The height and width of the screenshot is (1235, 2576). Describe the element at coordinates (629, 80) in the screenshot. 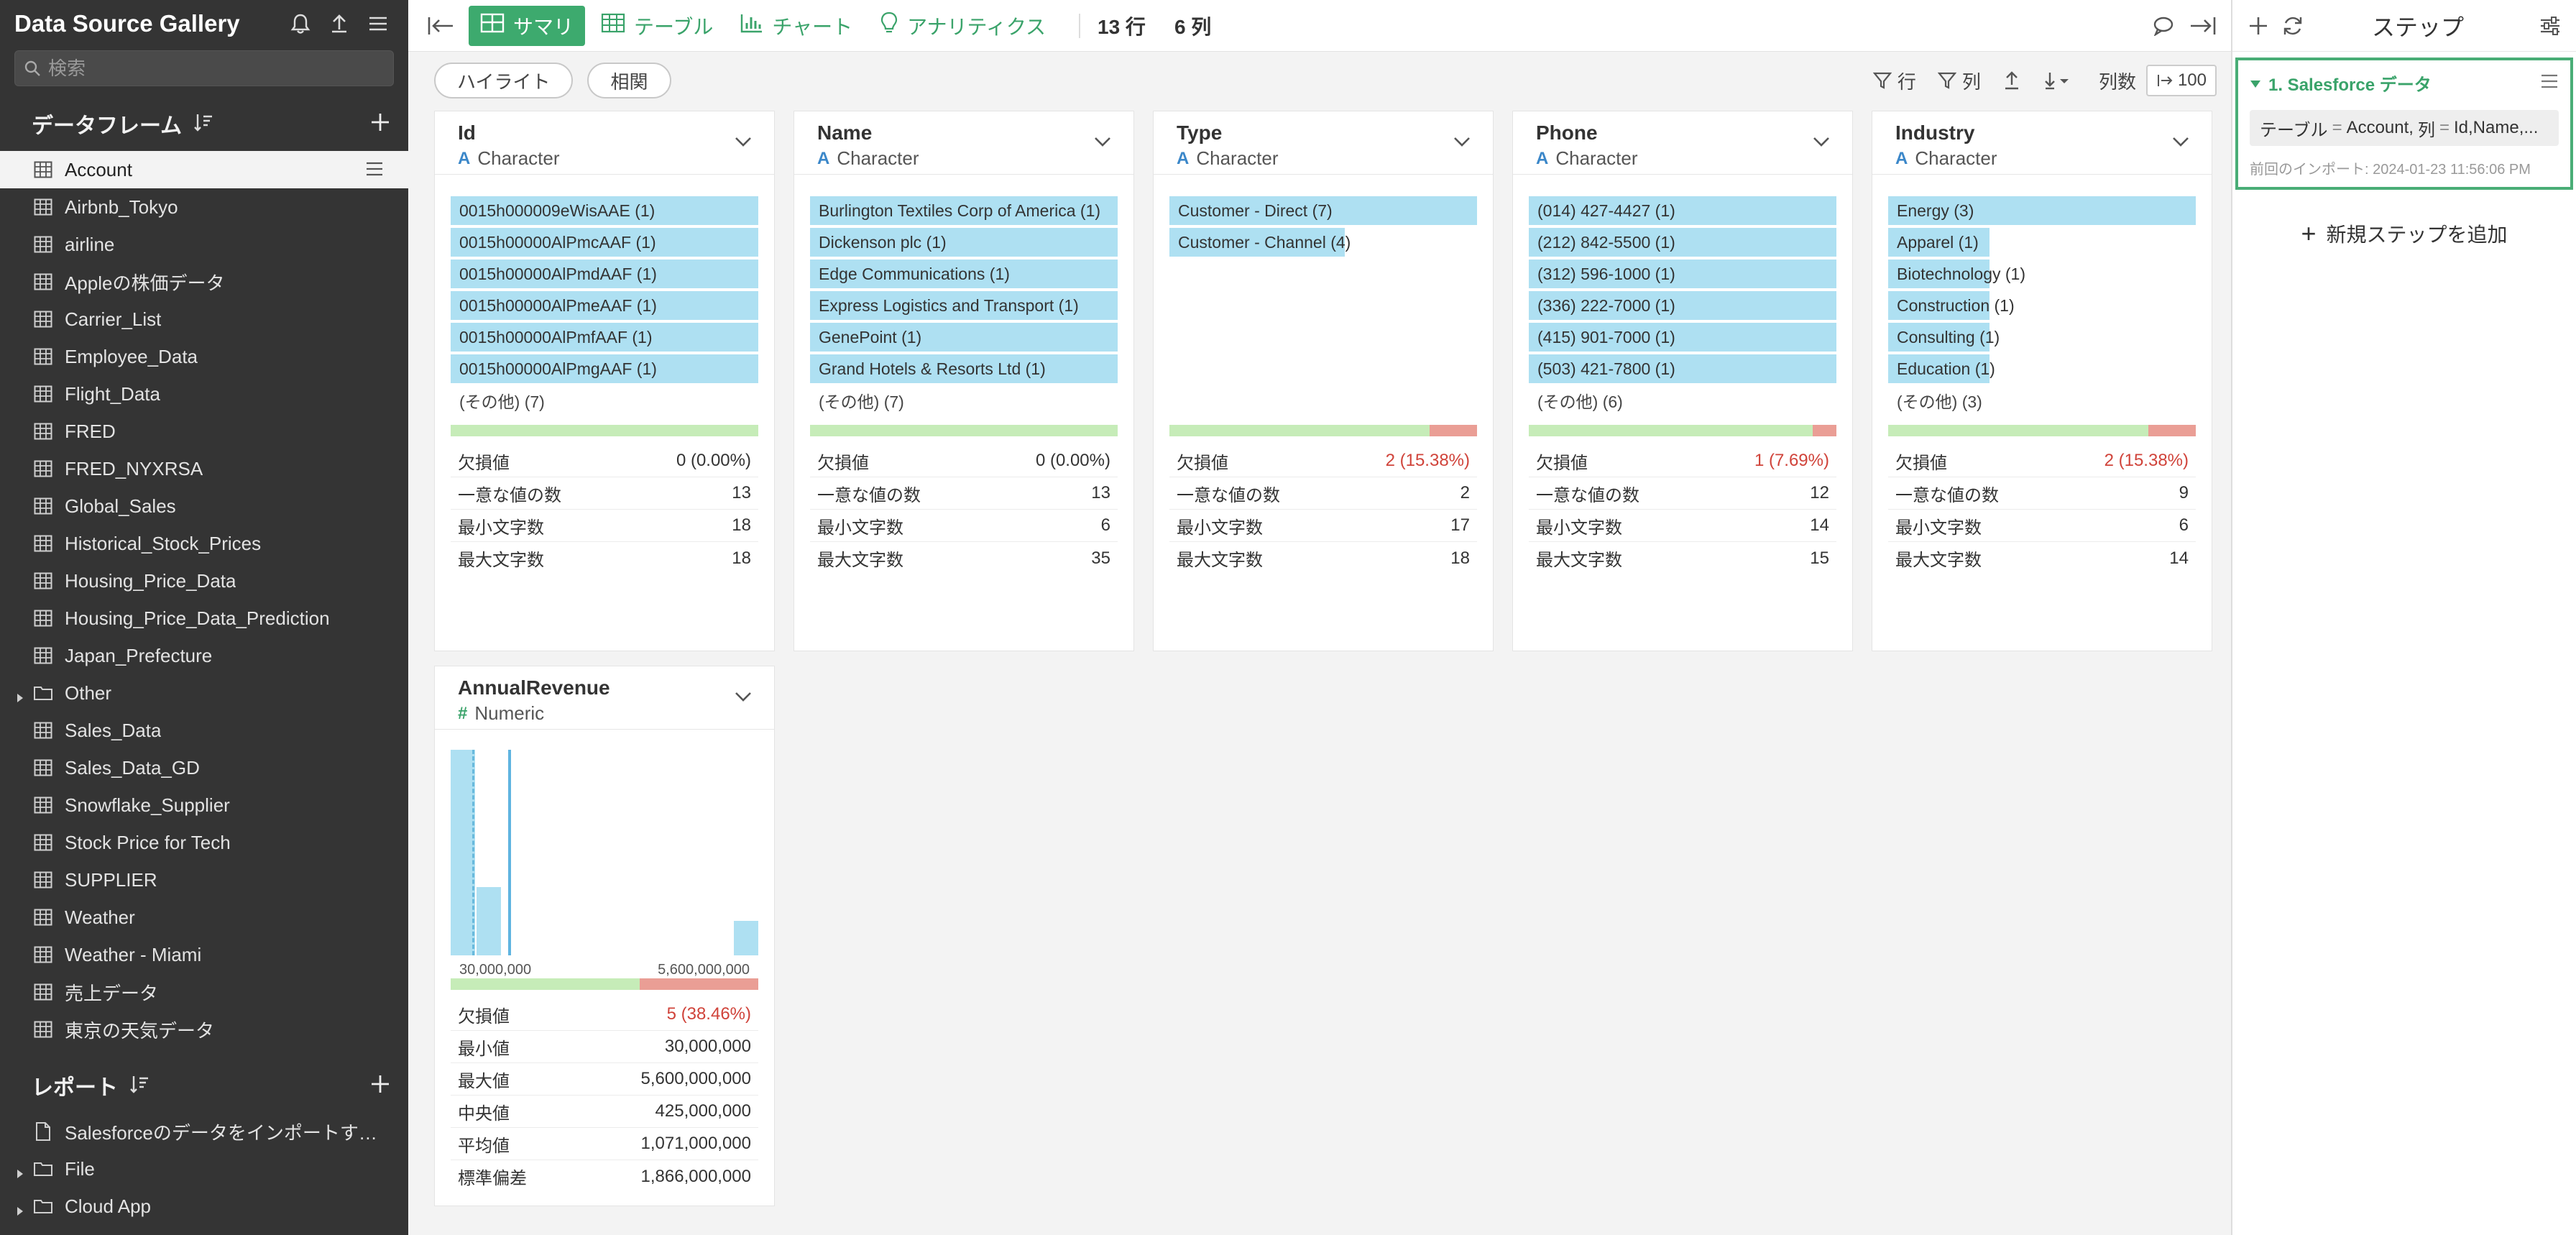

I see `correlation-button: 相関` at that location.